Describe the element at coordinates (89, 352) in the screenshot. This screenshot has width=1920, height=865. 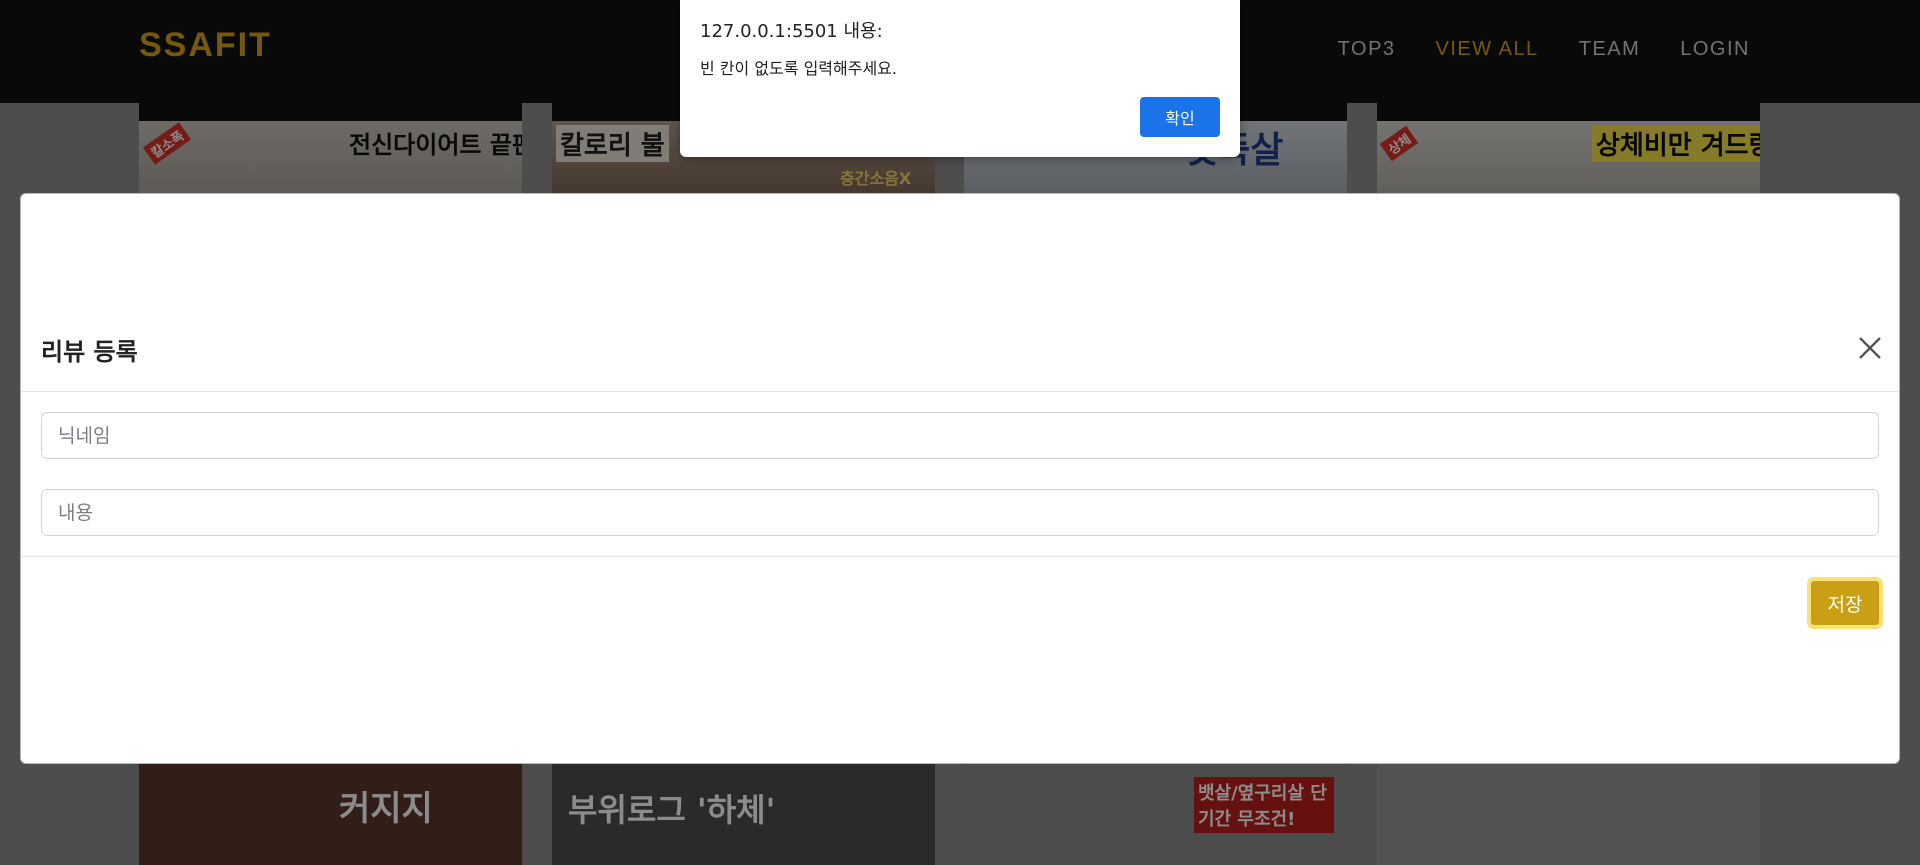
I see `modal-title: 리뷰 등록` at that location.